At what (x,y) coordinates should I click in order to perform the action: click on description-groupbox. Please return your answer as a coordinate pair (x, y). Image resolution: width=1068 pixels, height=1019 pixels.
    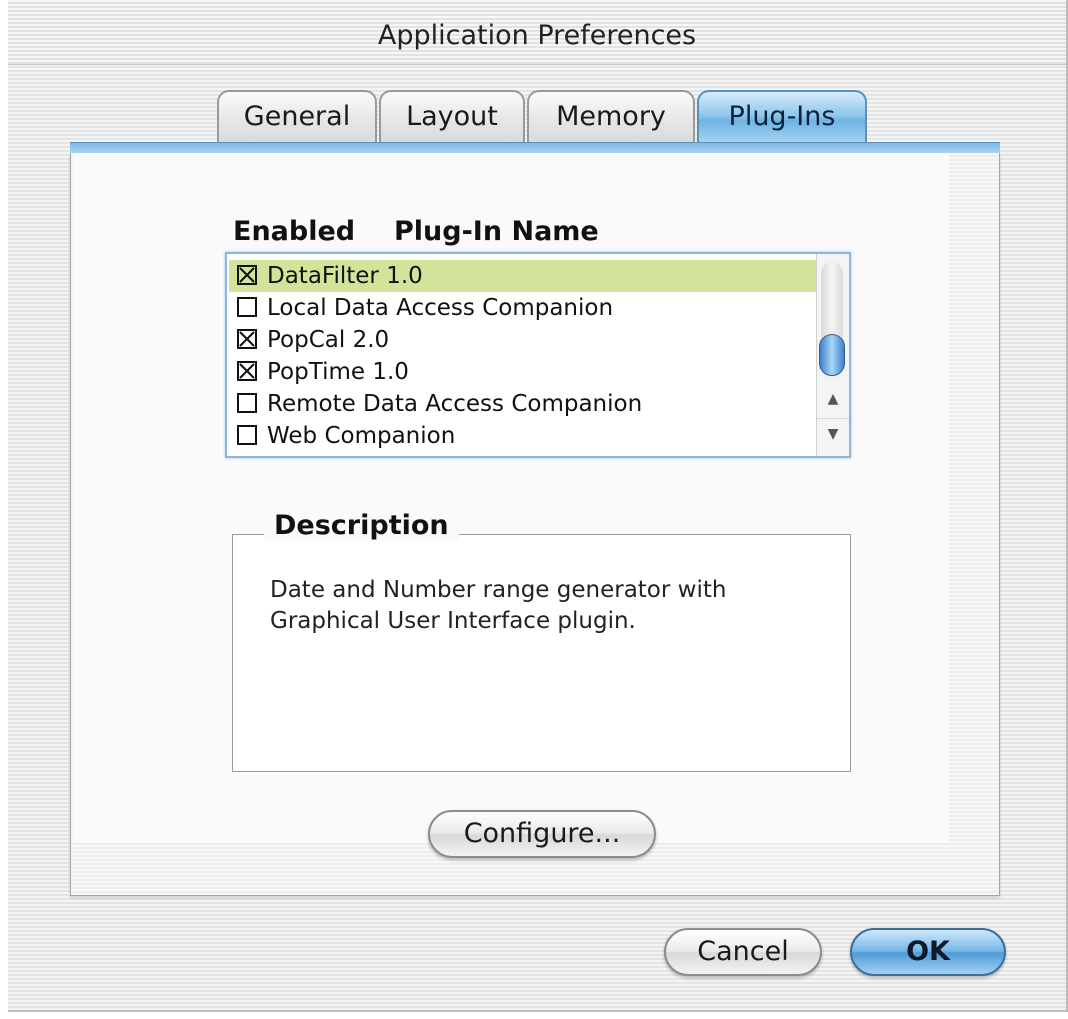
    Looking at the image, I should click on (541, 653).